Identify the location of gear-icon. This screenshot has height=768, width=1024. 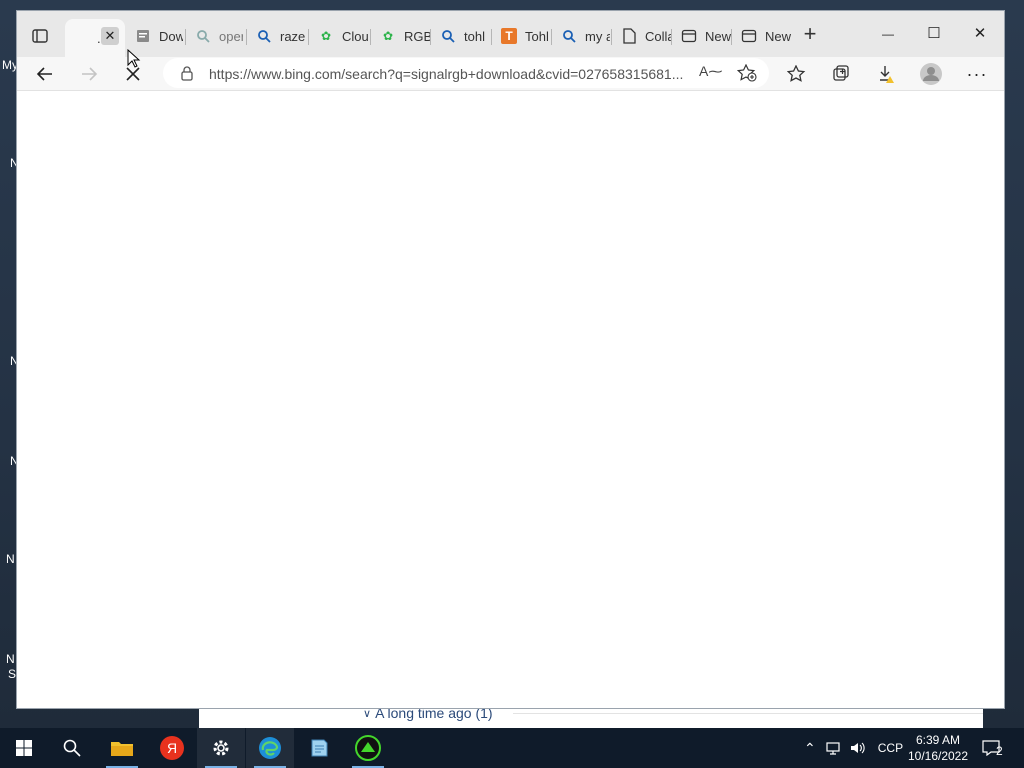
(221, 748).